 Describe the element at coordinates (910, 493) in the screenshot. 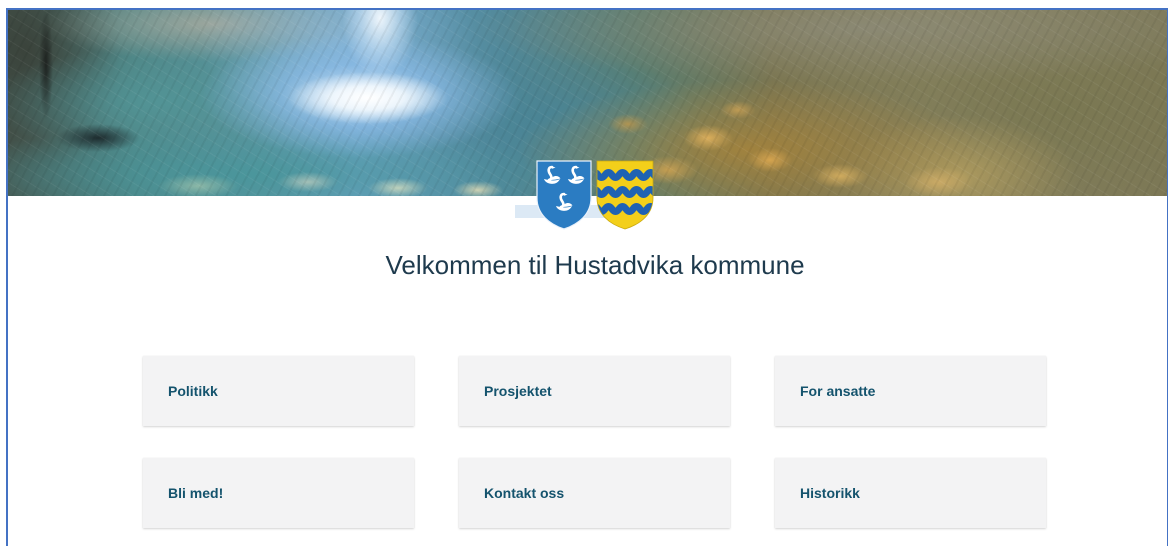

I see `quick-link-historikk: Historikk` at that location.